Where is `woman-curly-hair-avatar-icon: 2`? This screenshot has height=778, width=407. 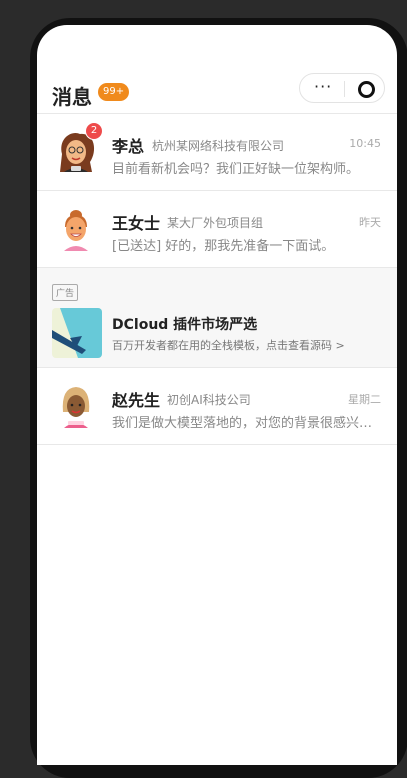 woman-curly-hair-avatar-icon: 2 is located at coordinates (77, 149).